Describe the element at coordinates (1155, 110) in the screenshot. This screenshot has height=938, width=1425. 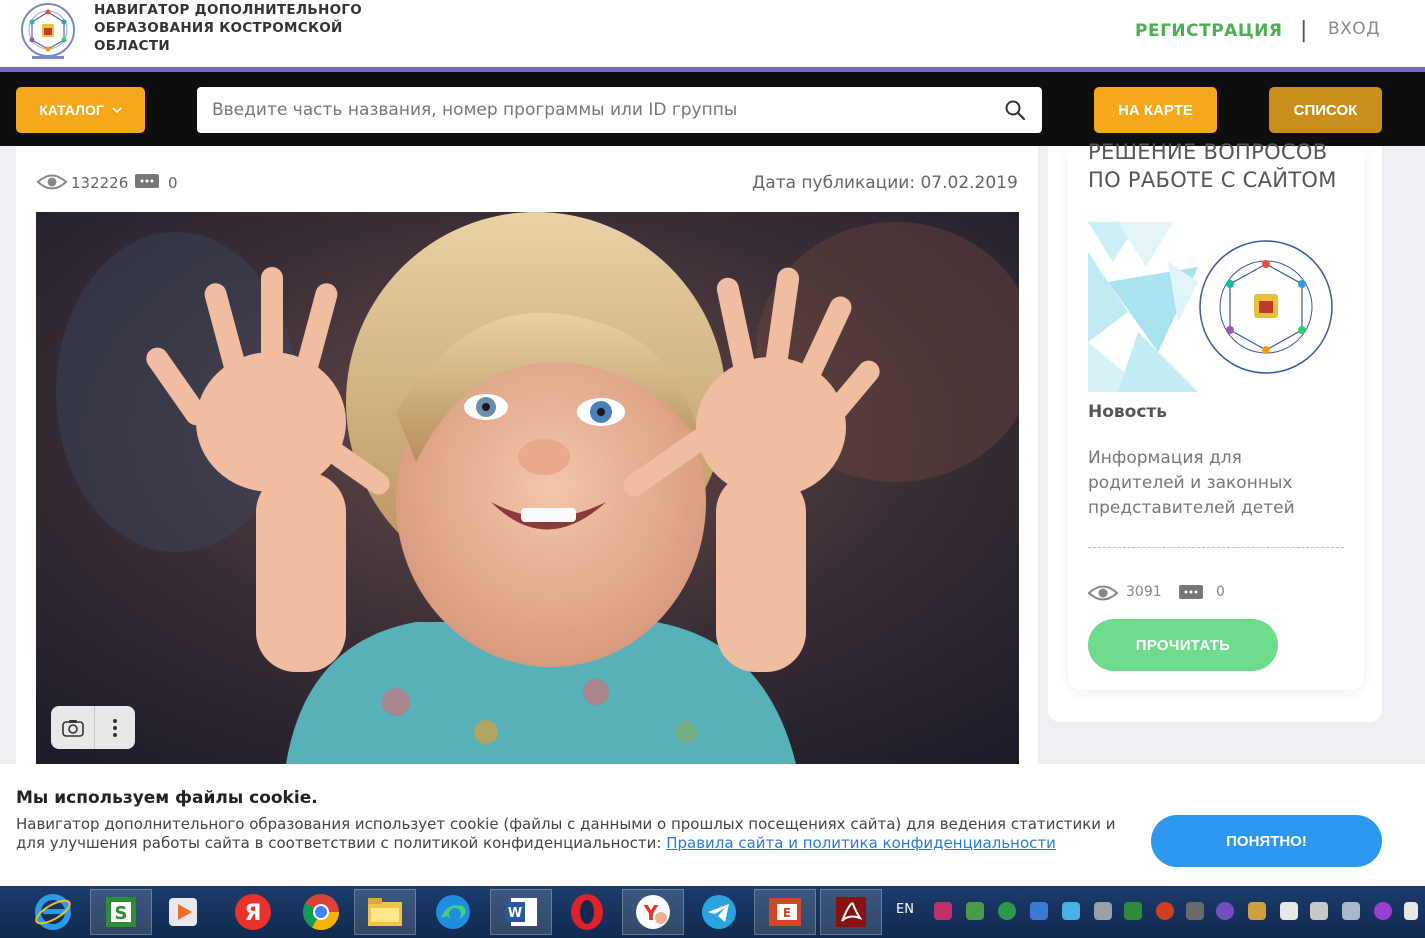
I see `map-button: НА КАРТЕ` at that location.